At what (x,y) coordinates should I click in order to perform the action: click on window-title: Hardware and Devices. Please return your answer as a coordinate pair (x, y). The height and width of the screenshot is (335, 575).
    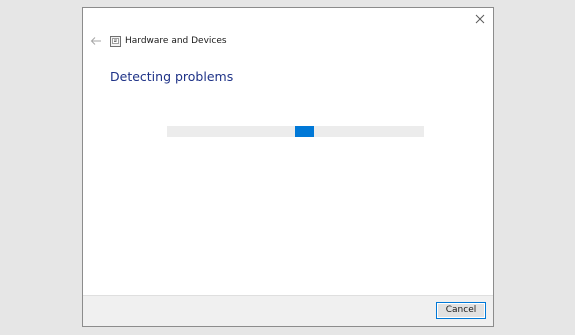
    Looking at the image, I should click on (176, 41).